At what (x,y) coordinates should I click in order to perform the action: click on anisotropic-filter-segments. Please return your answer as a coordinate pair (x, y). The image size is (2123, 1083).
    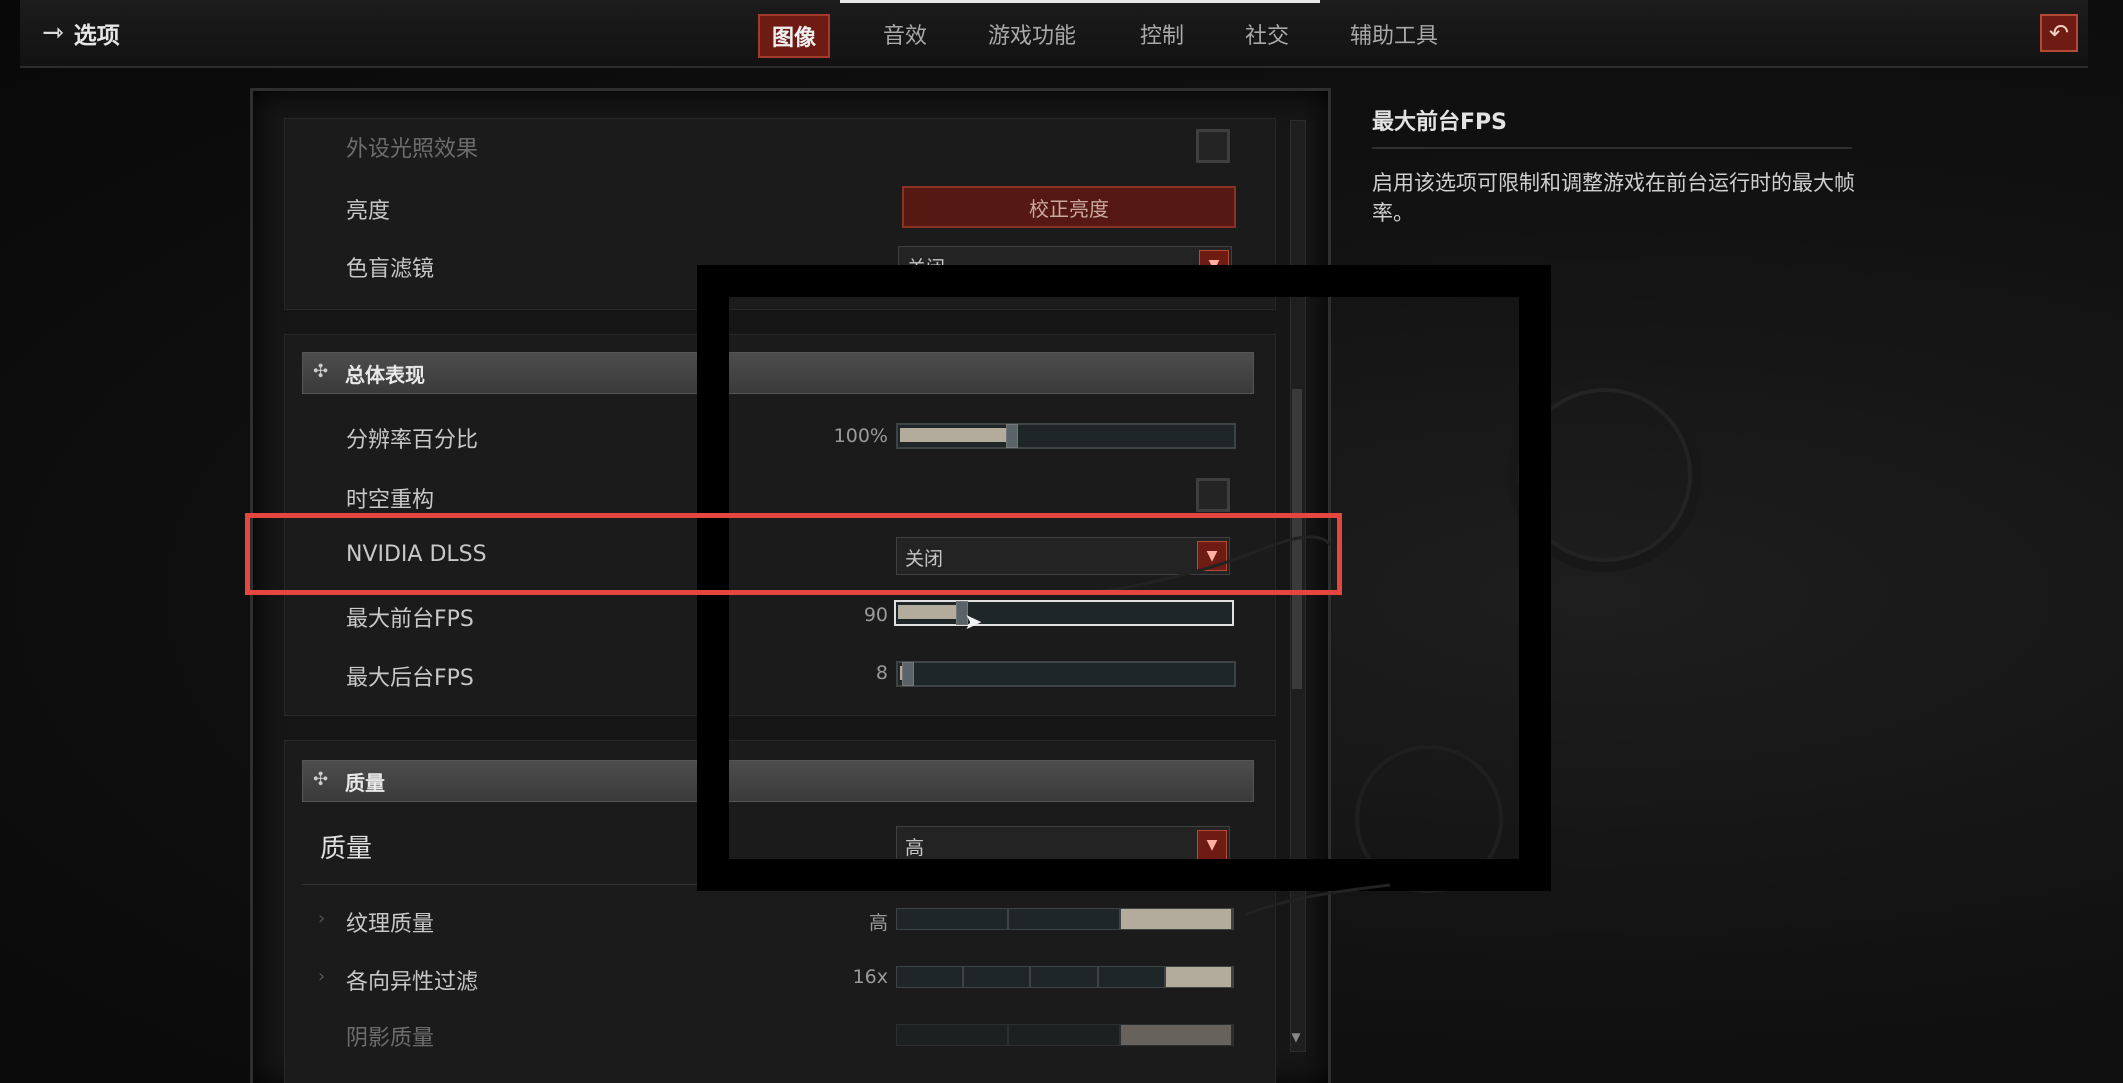
    Looking at the image, I should click on (1065, 977).